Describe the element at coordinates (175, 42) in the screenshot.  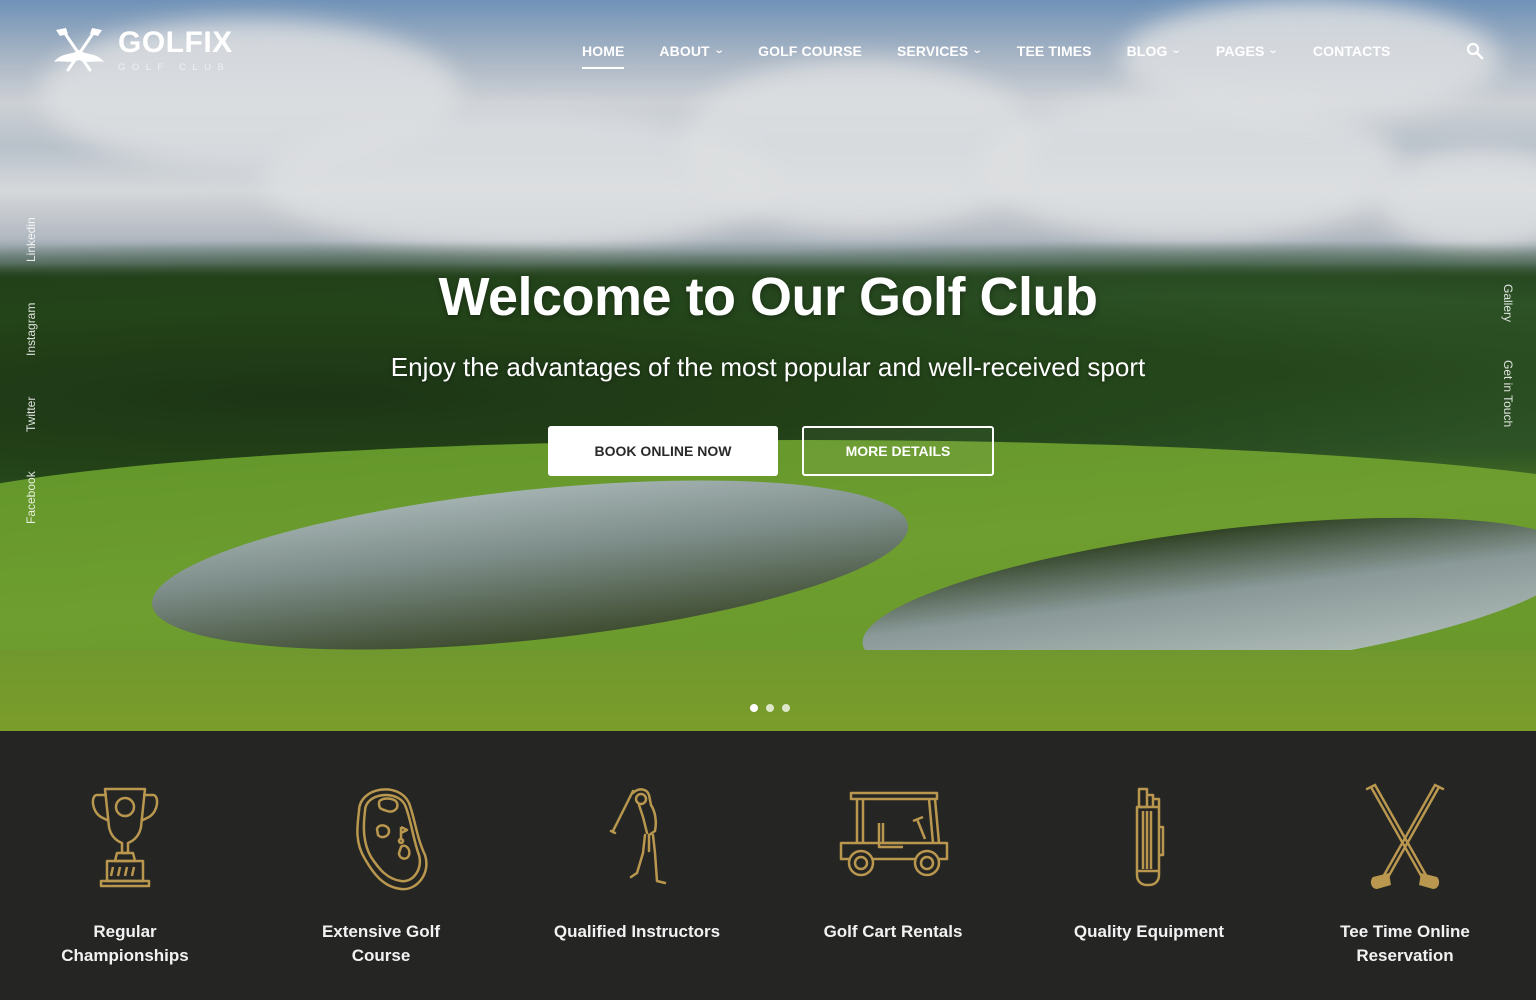
I see `brand-name: GOLFIX` at that location.